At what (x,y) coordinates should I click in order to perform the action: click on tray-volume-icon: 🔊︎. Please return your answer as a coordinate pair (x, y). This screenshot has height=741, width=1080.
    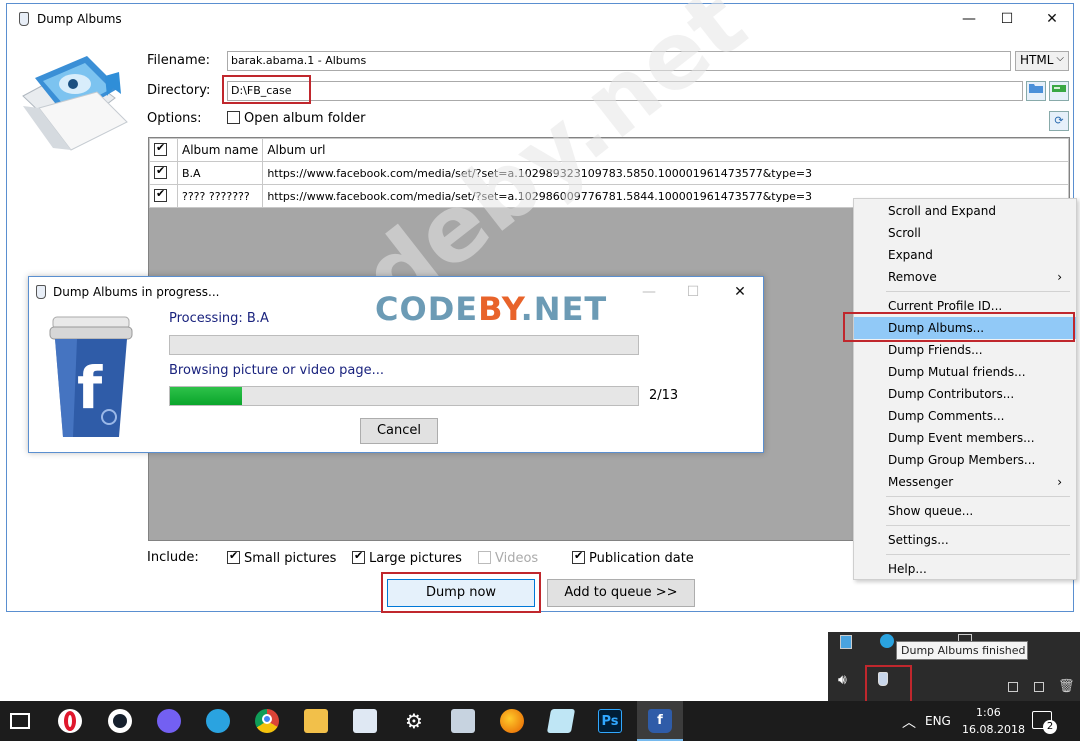
    Looking at the image, I should click on (842, 680).